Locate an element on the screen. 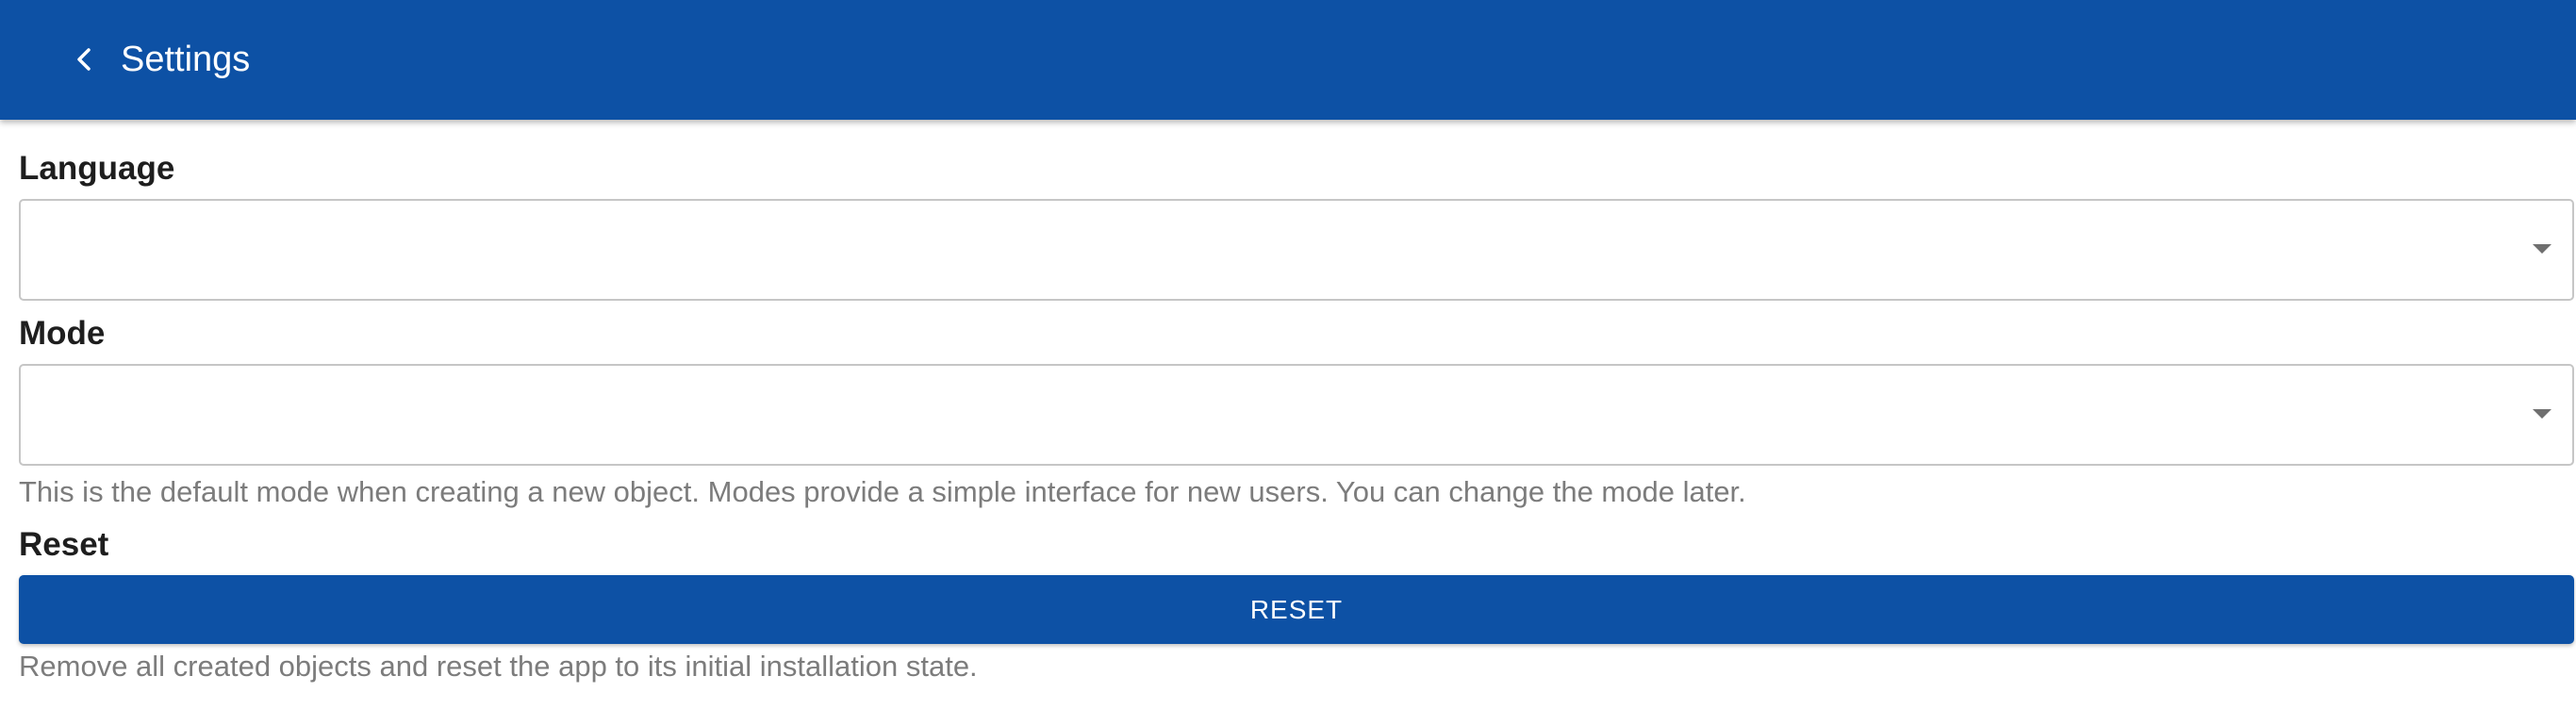 The height and width of the screenshot is (709, 2576). reset-label: Reset is located at coordinates (64, 544).